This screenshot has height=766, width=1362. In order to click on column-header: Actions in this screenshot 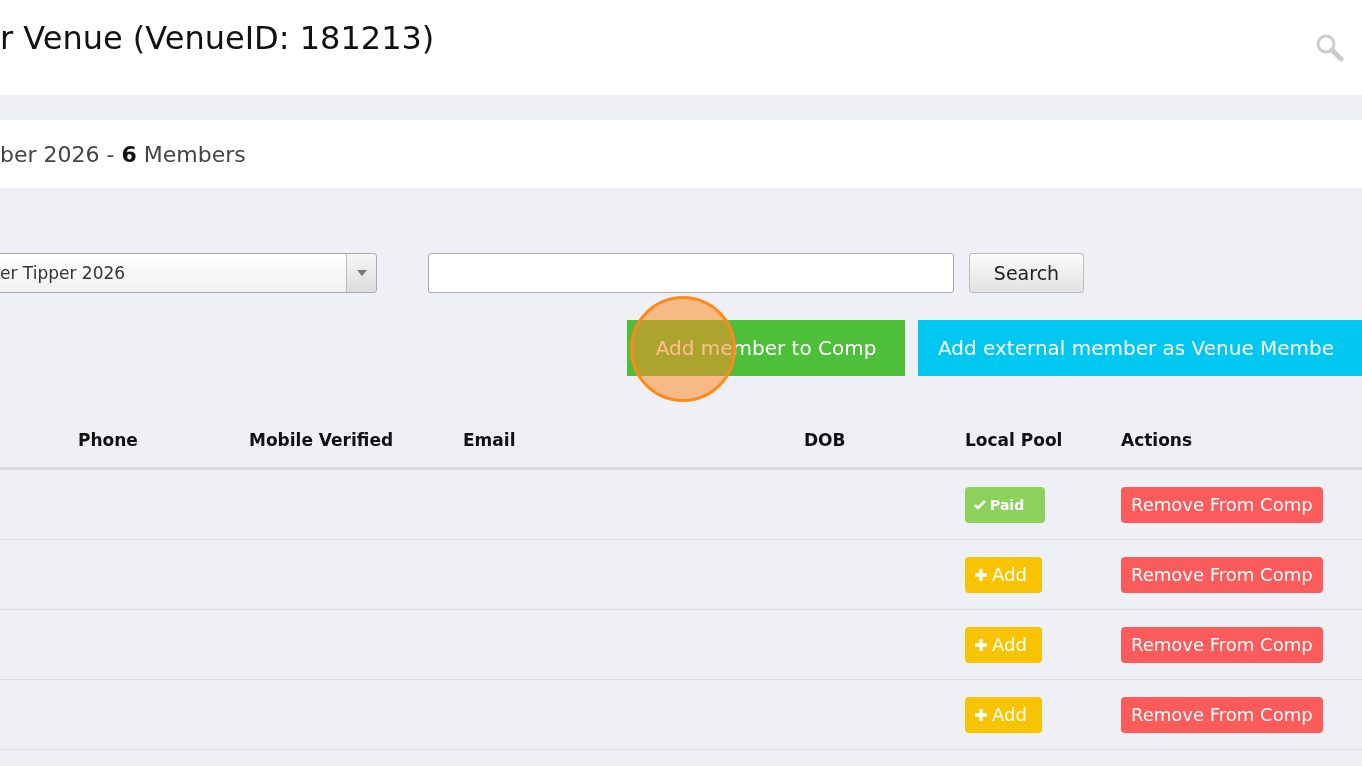, I will do `click(1157, 439)`.